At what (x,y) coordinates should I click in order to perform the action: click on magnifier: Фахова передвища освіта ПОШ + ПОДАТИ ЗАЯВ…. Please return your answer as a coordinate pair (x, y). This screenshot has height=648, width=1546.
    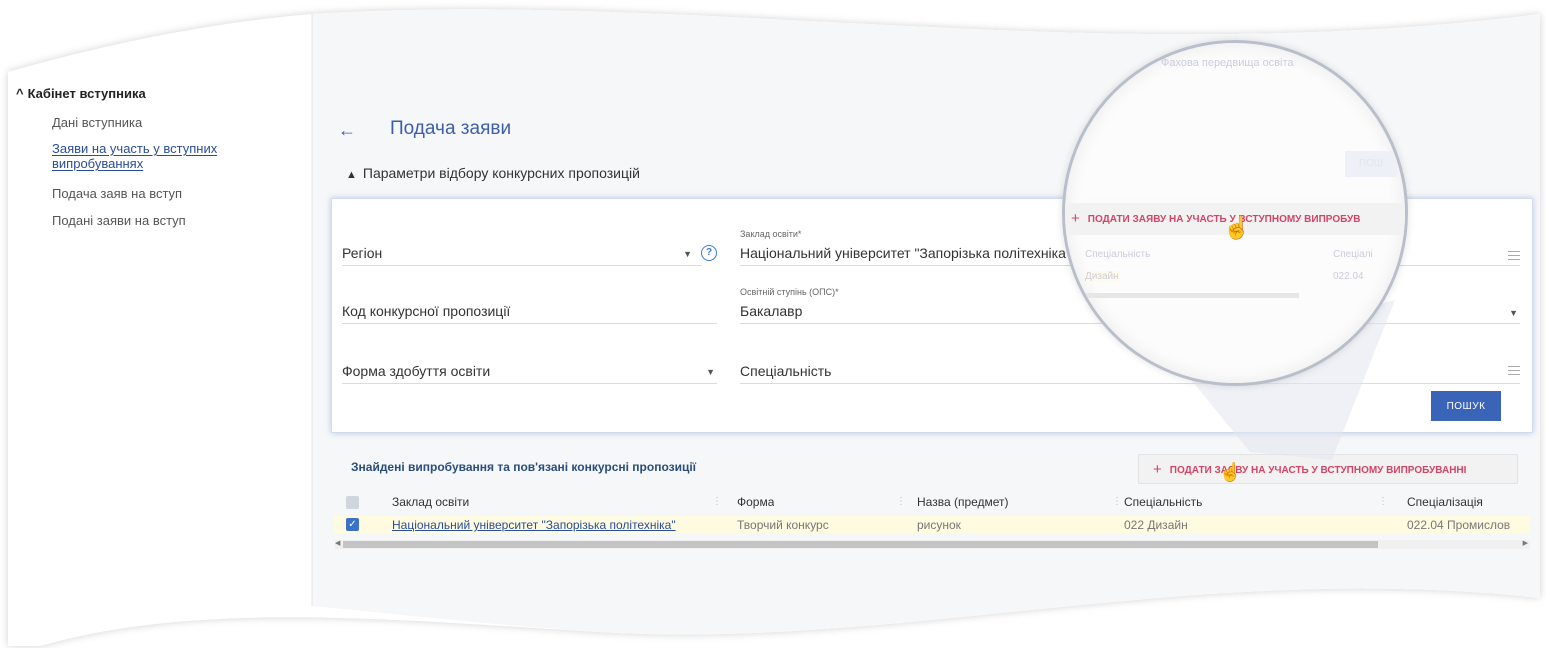
    Looking at the image, I should click on (1235, 213).